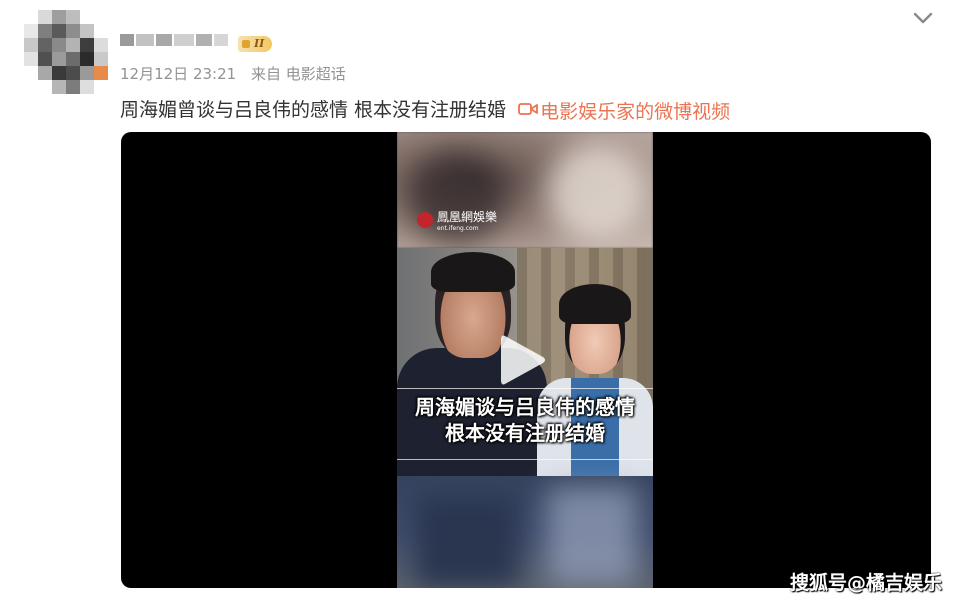 The height and width of the screenshot is (604, 966). I want to click on post-meta: 12月12日 23:21 来自 电影超话, so click(233, 73).